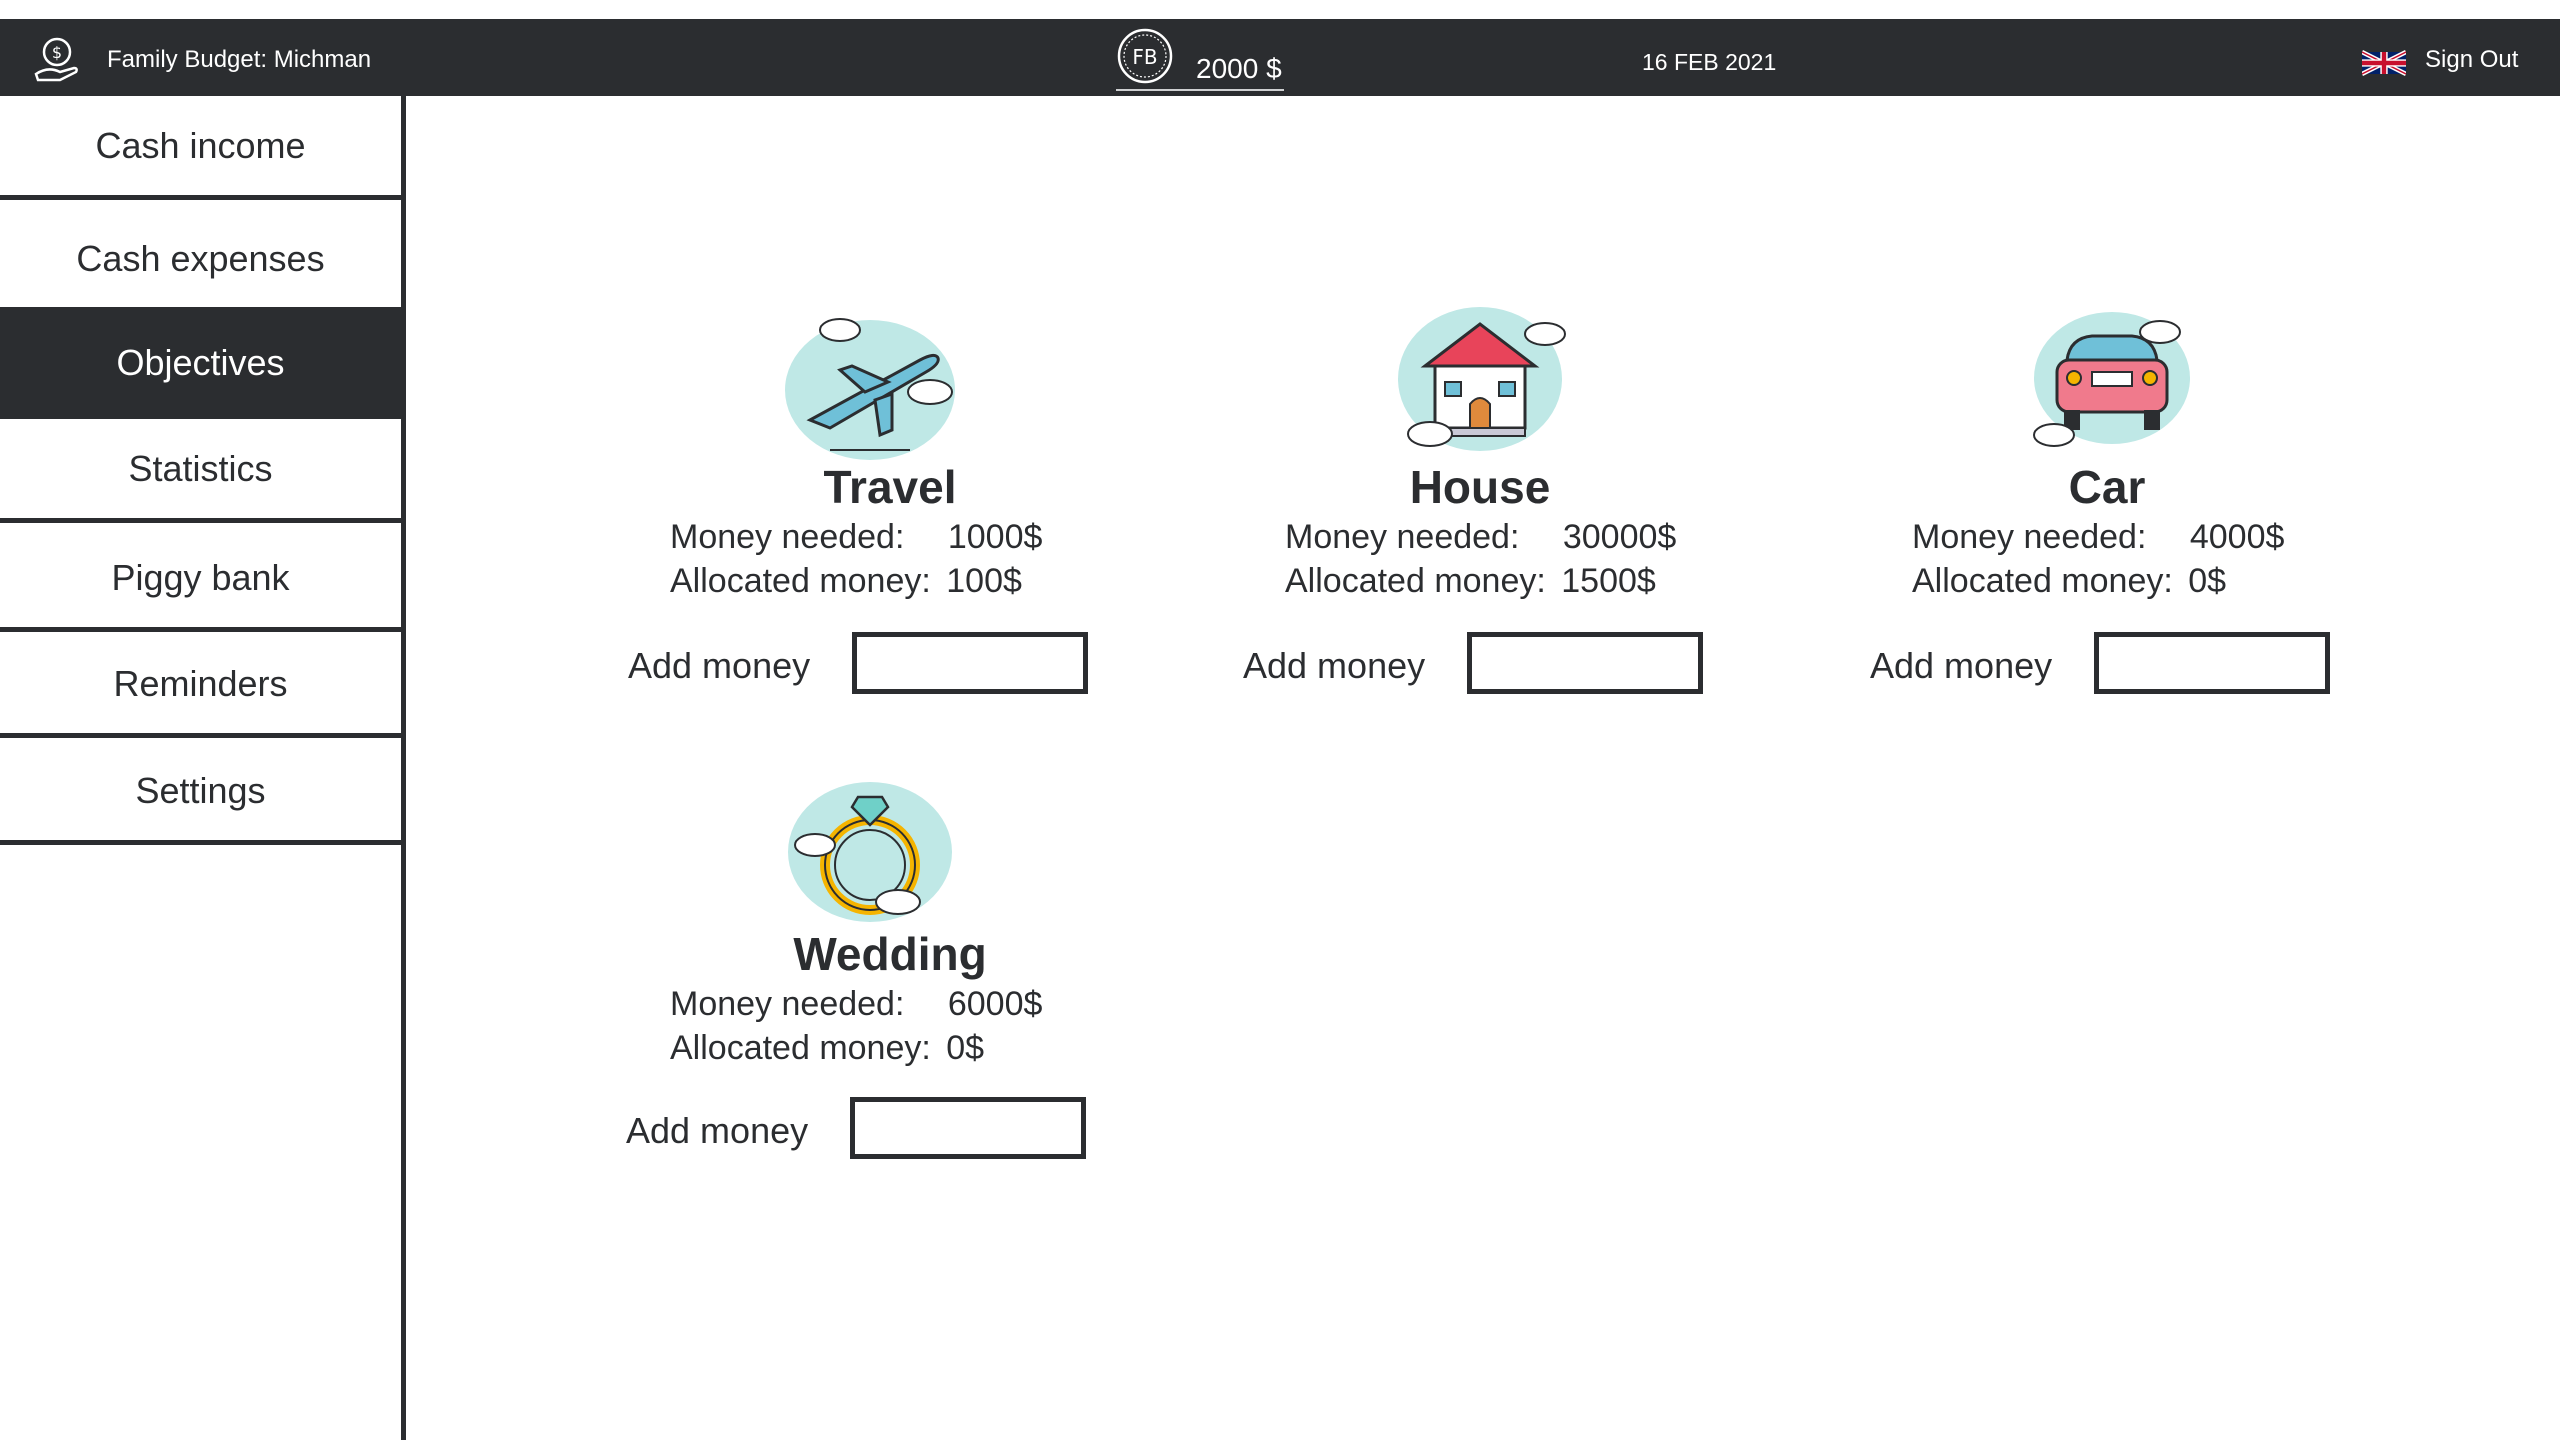 The image size is (2560, 1440). I want to click on app-title: Family Budget: Michman, so click(239, 59).